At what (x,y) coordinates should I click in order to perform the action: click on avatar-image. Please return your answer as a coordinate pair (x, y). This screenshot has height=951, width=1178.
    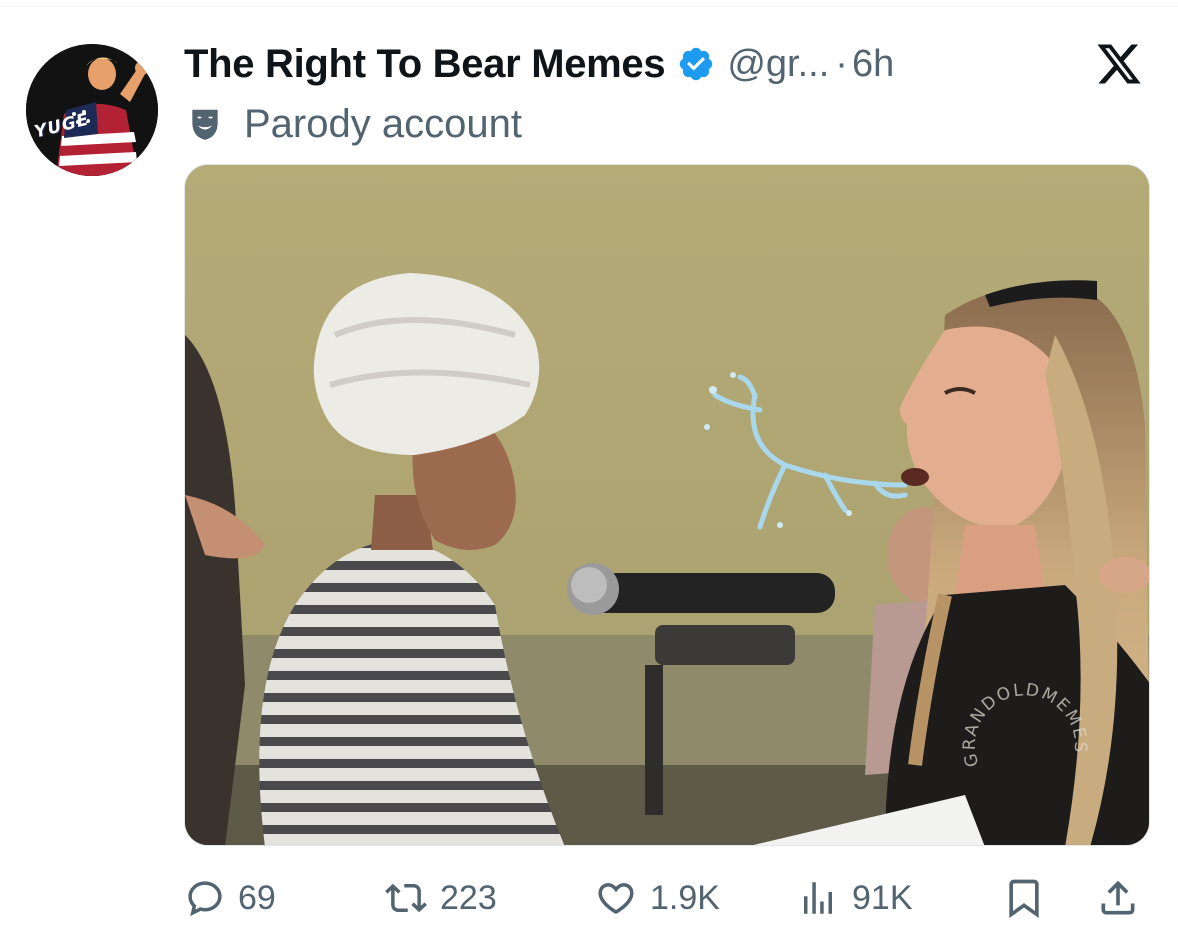
    Looking at the image, I should click on (92, 110).